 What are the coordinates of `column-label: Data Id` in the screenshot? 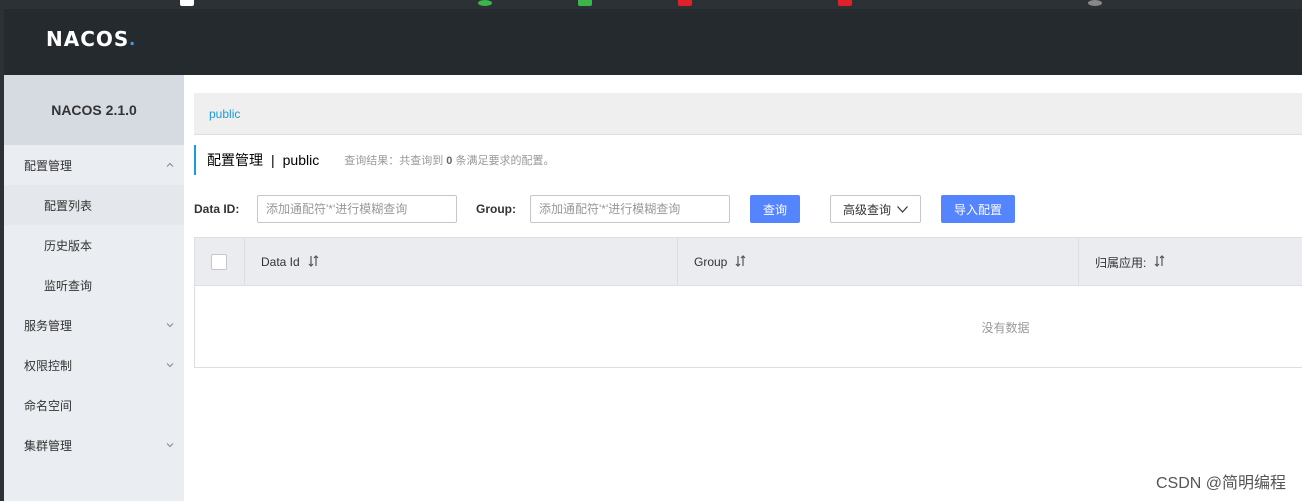 It's located at (280, 262).